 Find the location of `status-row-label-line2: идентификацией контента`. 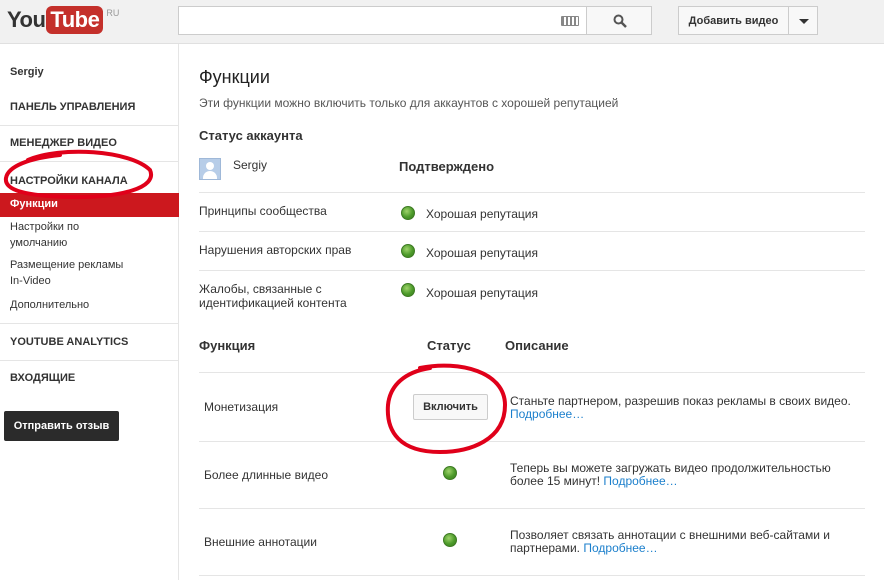

status-row-label-line2: идентификацией контента is located at coordinates (273, 303).